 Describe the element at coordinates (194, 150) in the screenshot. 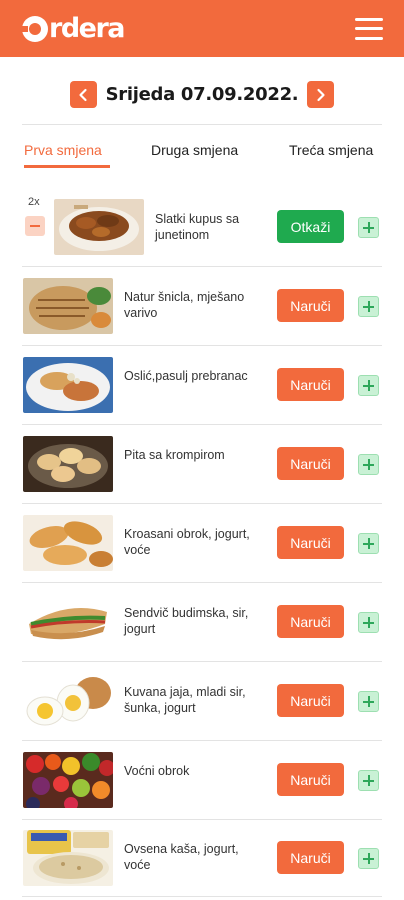

I see `tab-druga-smjena: Druga smjena` at that location.